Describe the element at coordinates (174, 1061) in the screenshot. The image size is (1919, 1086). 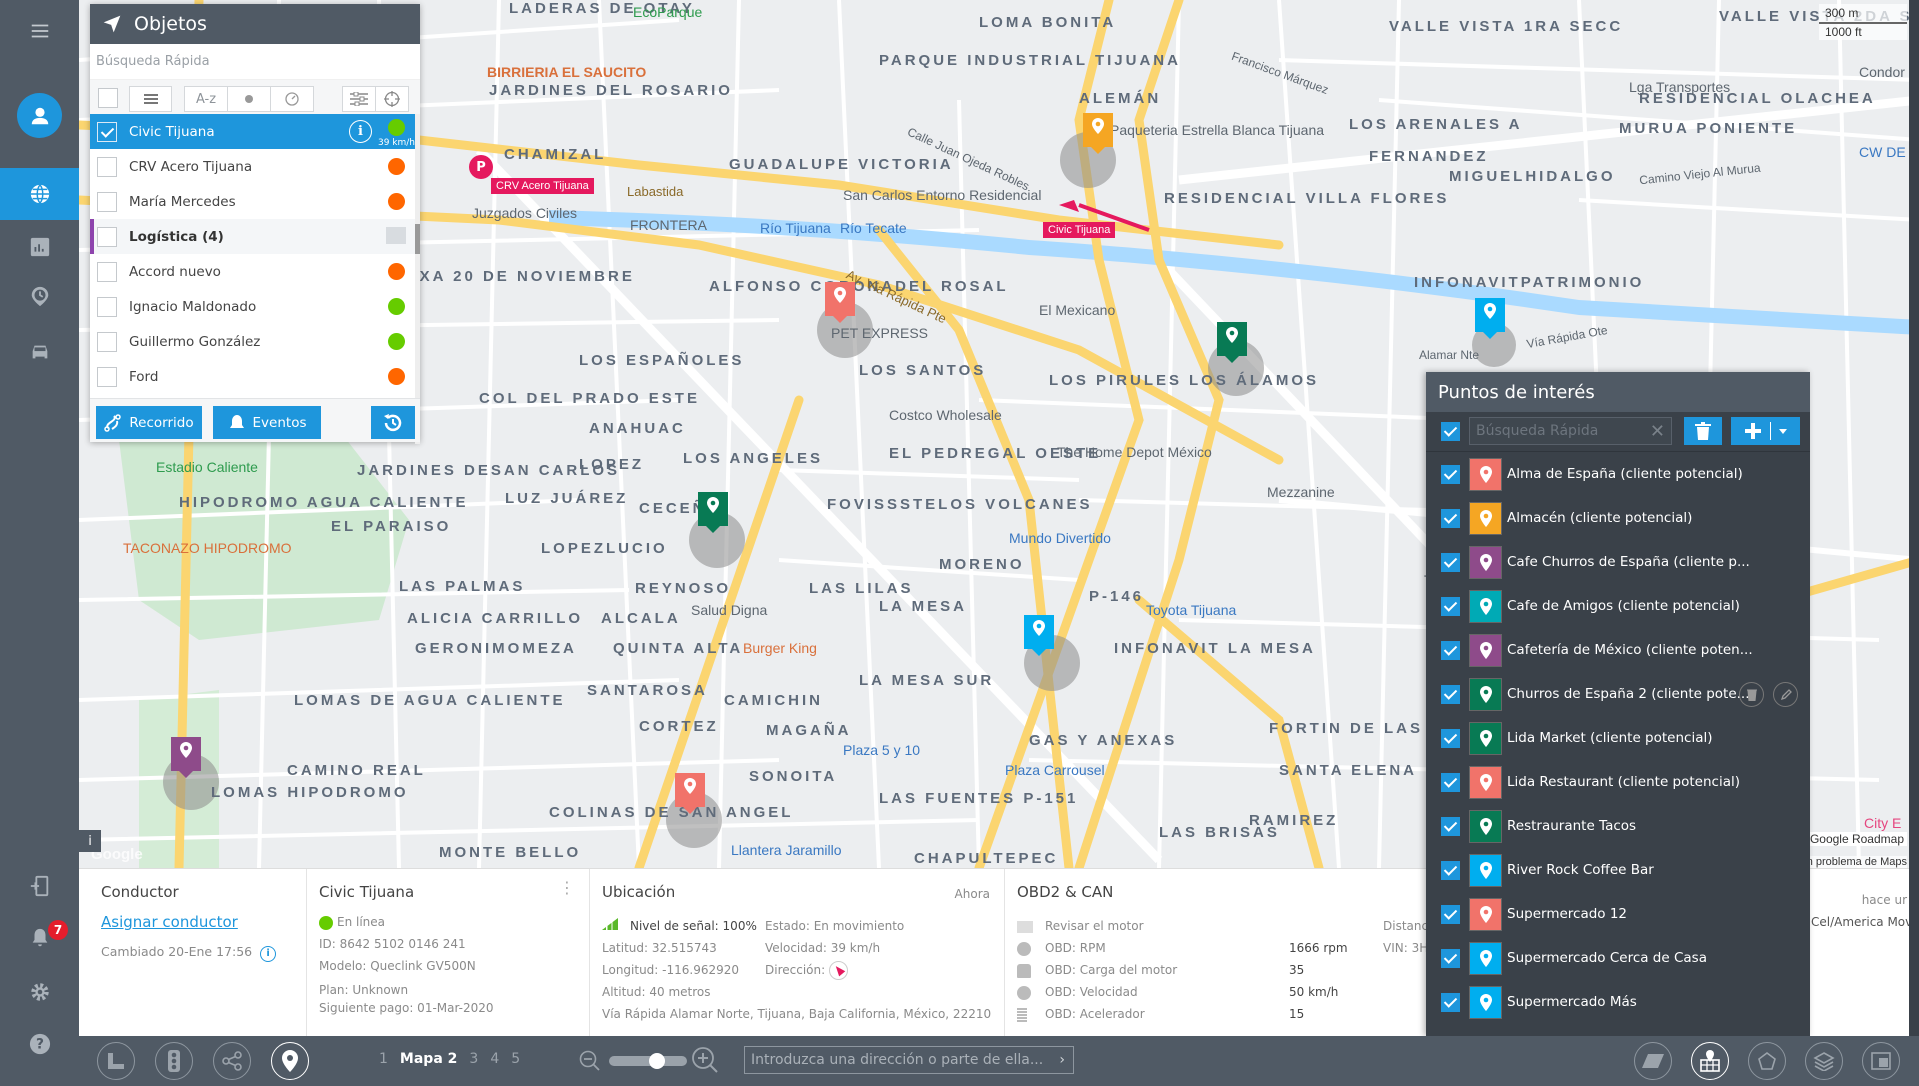
I see `traffic-button` at that location.